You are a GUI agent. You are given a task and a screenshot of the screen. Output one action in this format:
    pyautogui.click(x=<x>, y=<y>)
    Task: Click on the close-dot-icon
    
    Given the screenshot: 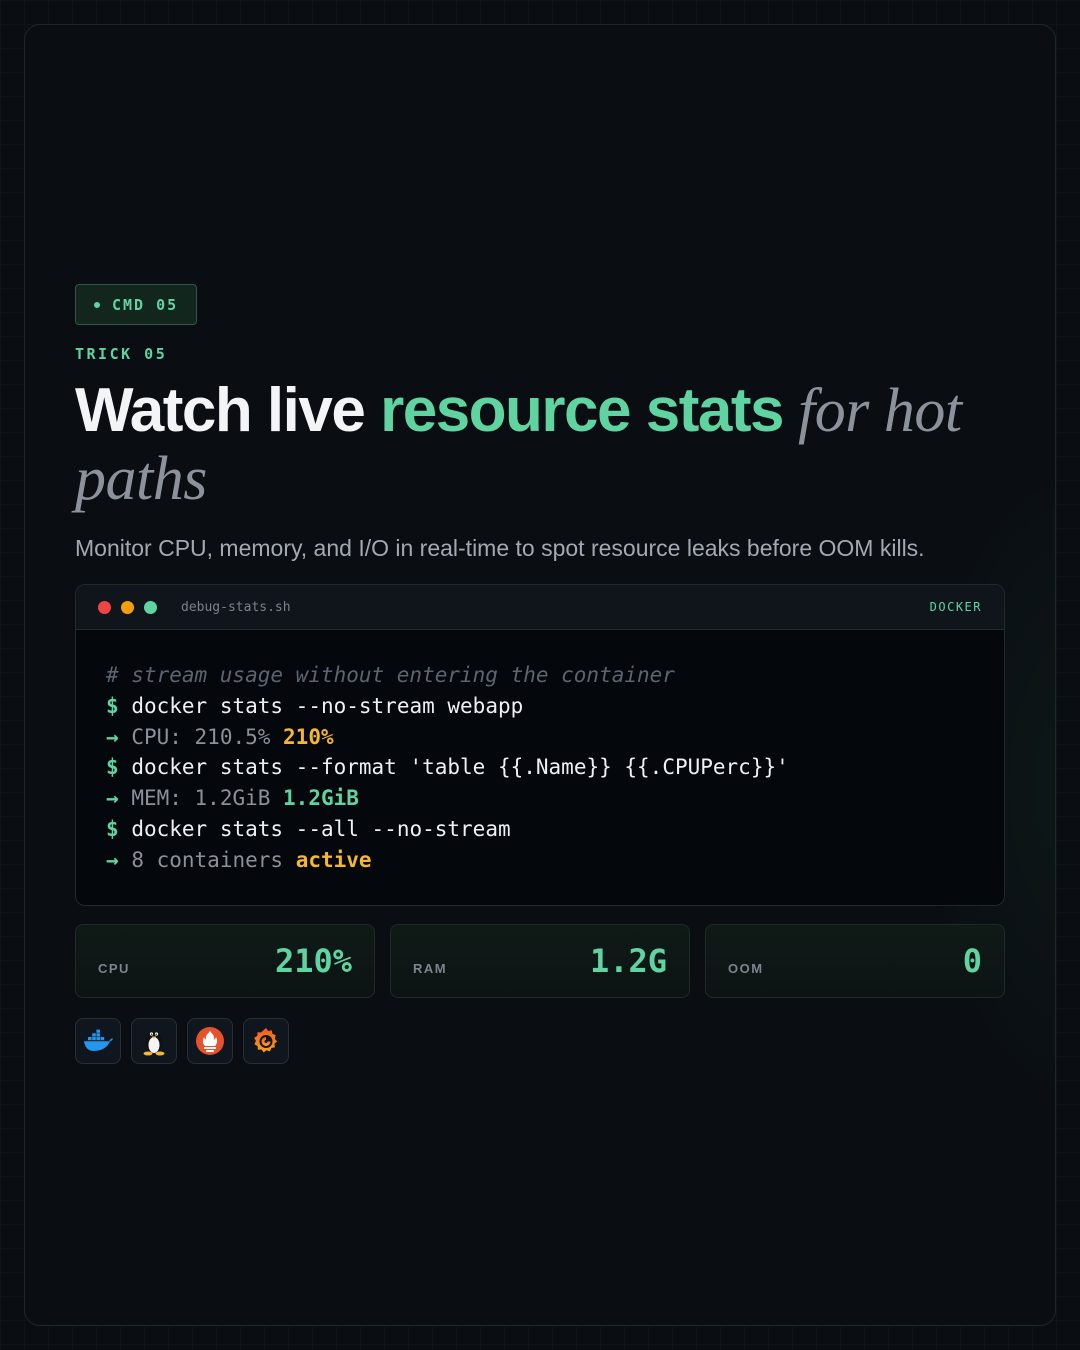 What is the action you would take?
    pyautogui.click(x=104, y=607)
    